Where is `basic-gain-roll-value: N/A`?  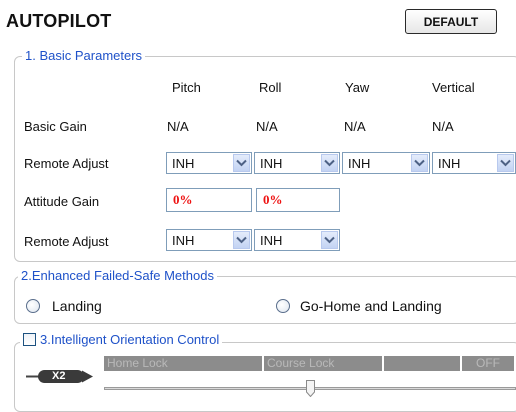 basic-gain-roll-value: N/A is located at coordinates (267, 126).